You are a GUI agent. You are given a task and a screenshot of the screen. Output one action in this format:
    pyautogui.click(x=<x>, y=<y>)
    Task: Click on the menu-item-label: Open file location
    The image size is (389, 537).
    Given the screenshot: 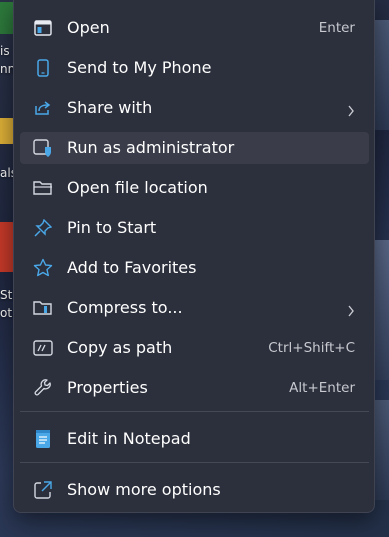 What is the action you would take?
    pyautogui.click(x=137, y=187)
    